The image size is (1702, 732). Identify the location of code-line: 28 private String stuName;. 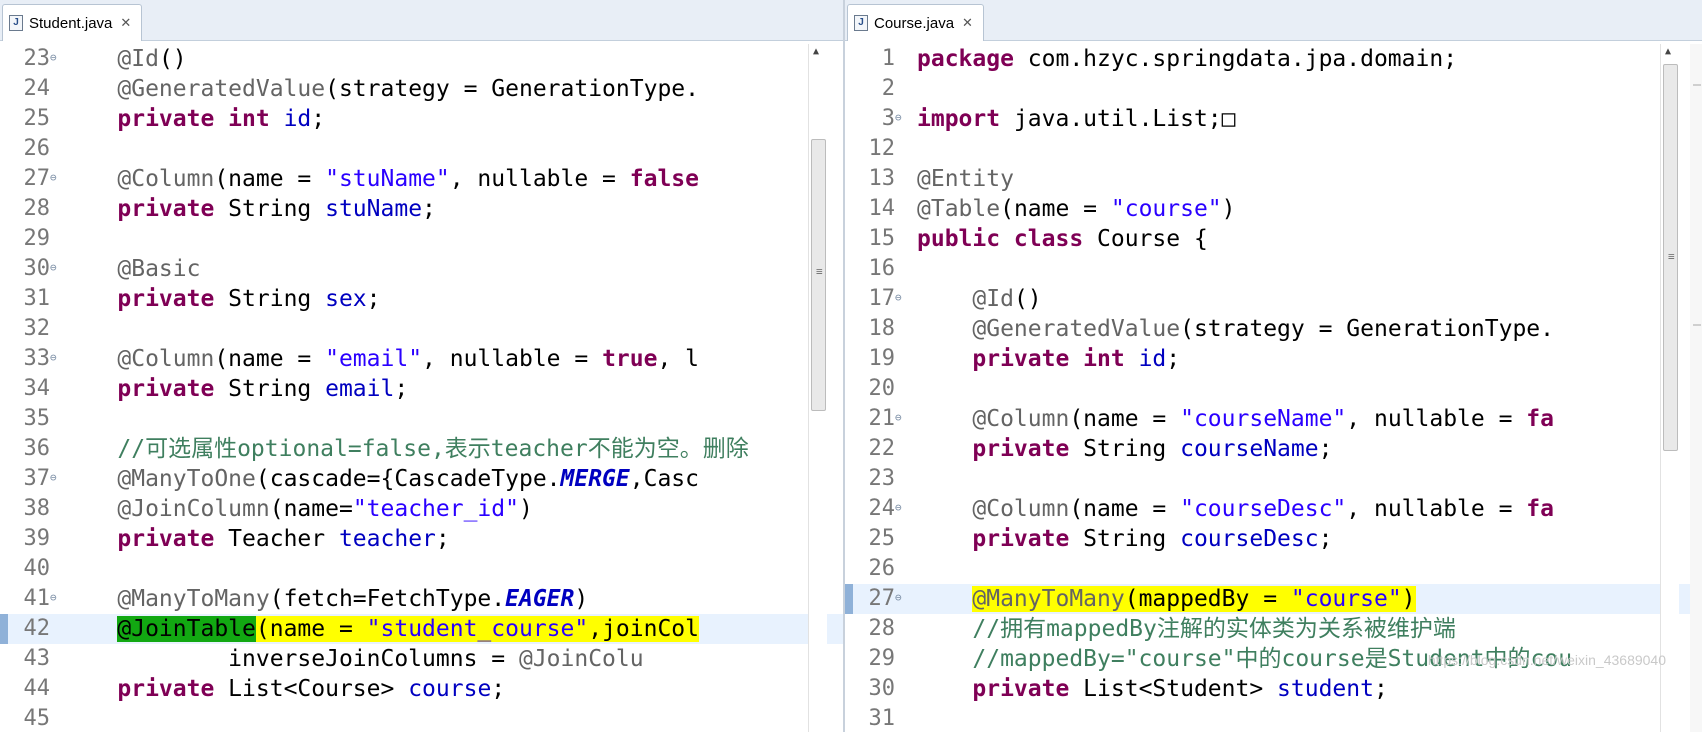
(421, 209).